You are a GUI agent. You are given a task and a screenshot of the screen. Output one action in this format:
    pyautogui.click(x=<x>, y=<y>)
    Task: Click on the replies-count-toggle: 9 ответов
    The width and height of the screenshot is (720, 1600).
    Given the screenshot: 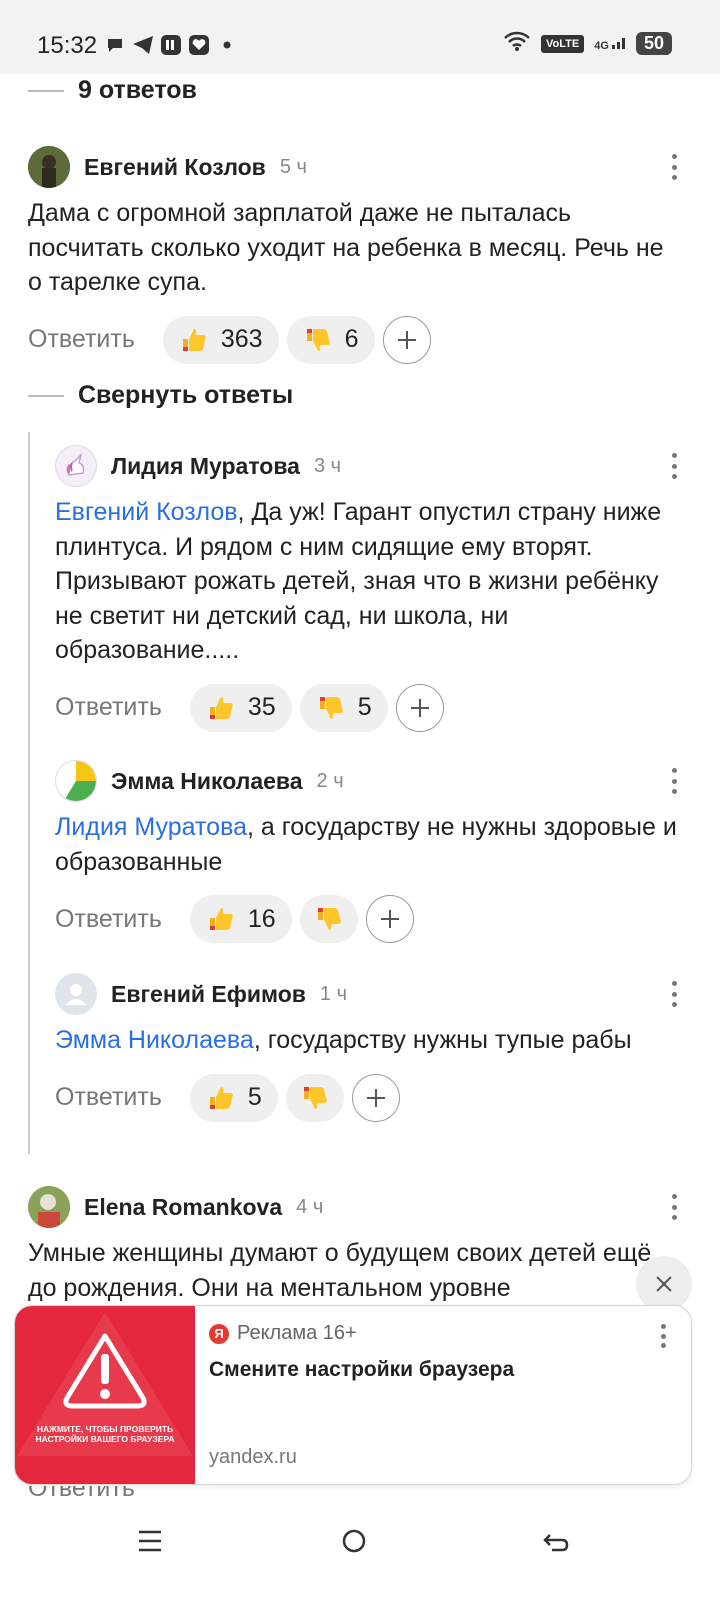 What is the action you would take?
    pyautogui.click(x=112, y=90)
    